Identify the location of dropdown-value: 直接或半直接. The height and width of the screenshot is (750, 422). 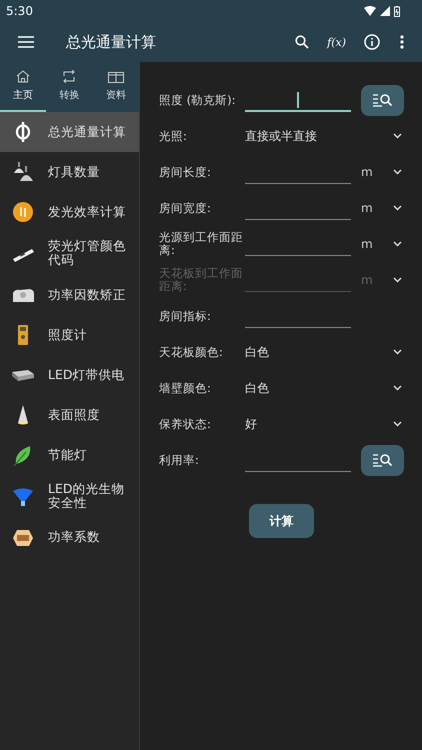
(319, 136).